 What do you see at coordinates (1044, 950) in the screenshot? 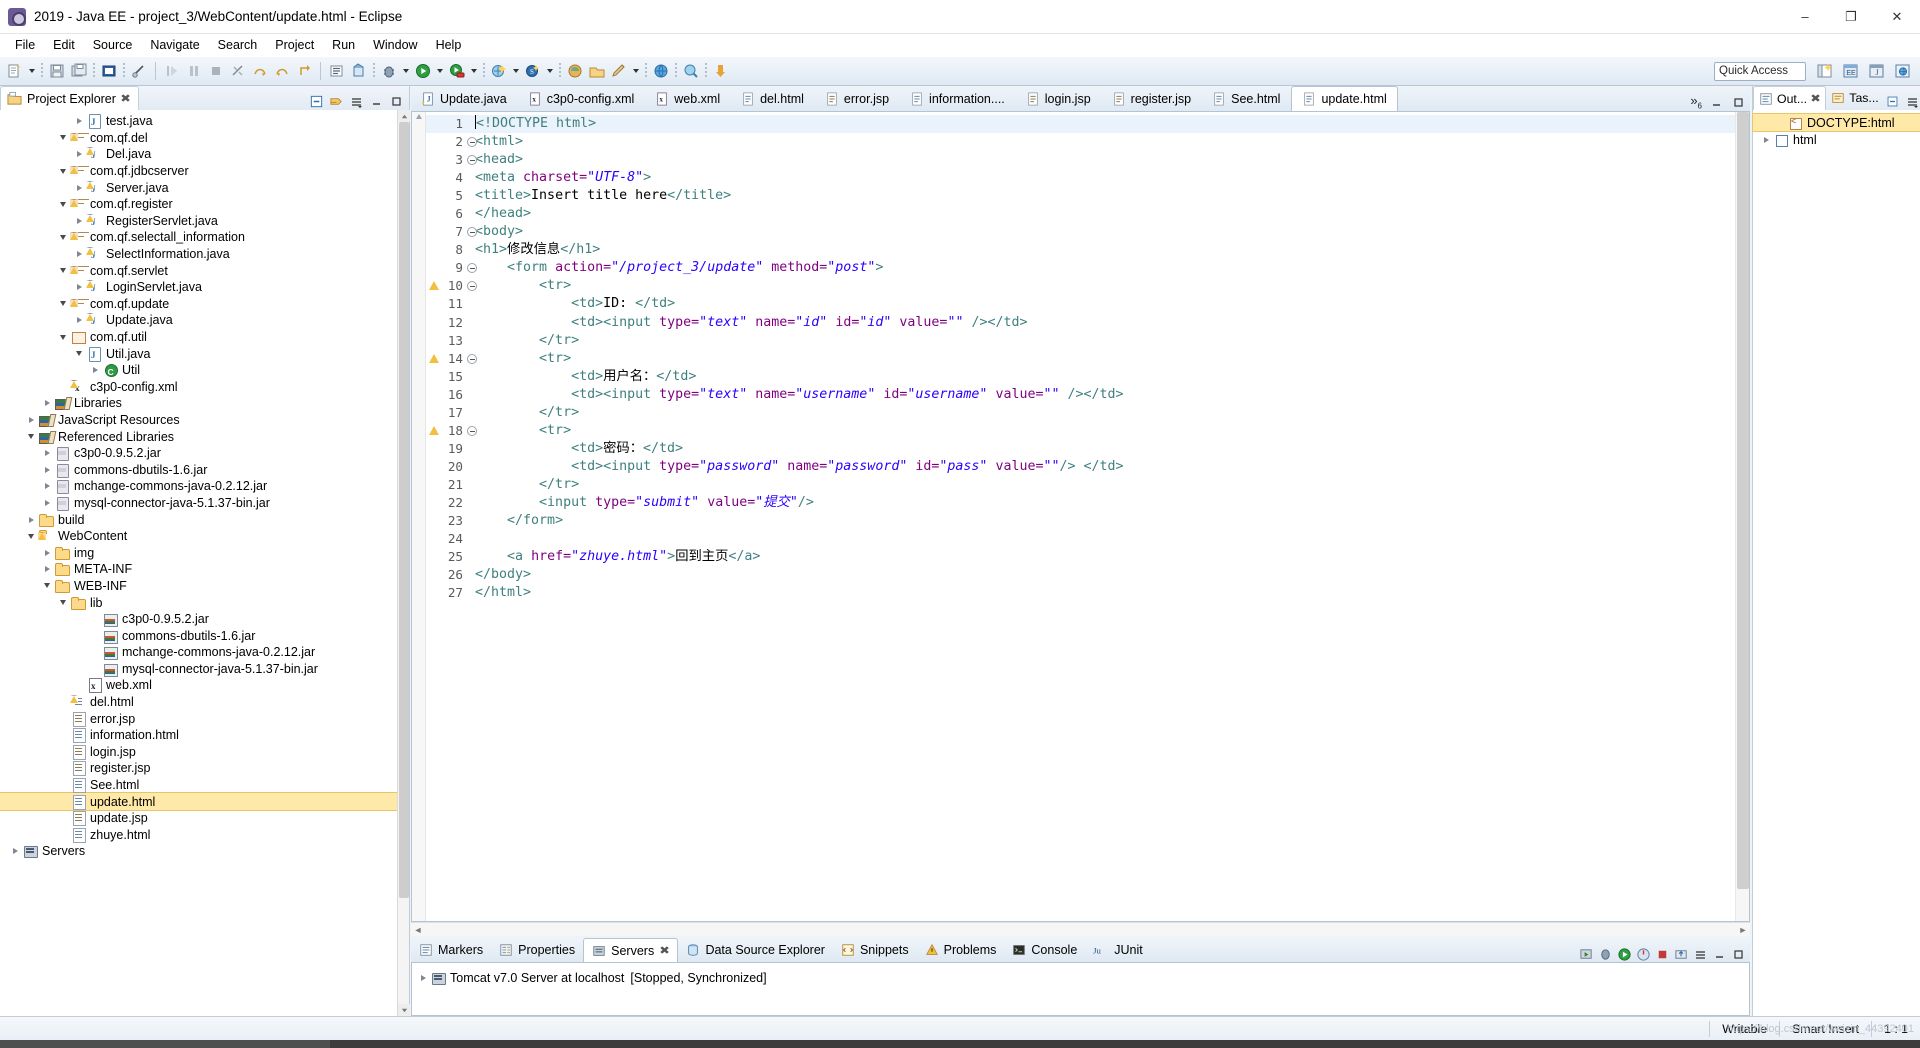
I see `bottom-tab-console: Console` at bounding box center [1044, 950].